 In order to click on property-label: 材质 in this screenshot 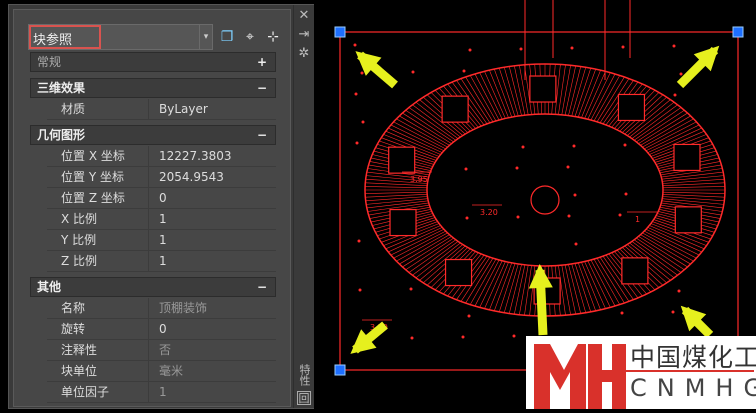, I will do `click(73, 109)`.